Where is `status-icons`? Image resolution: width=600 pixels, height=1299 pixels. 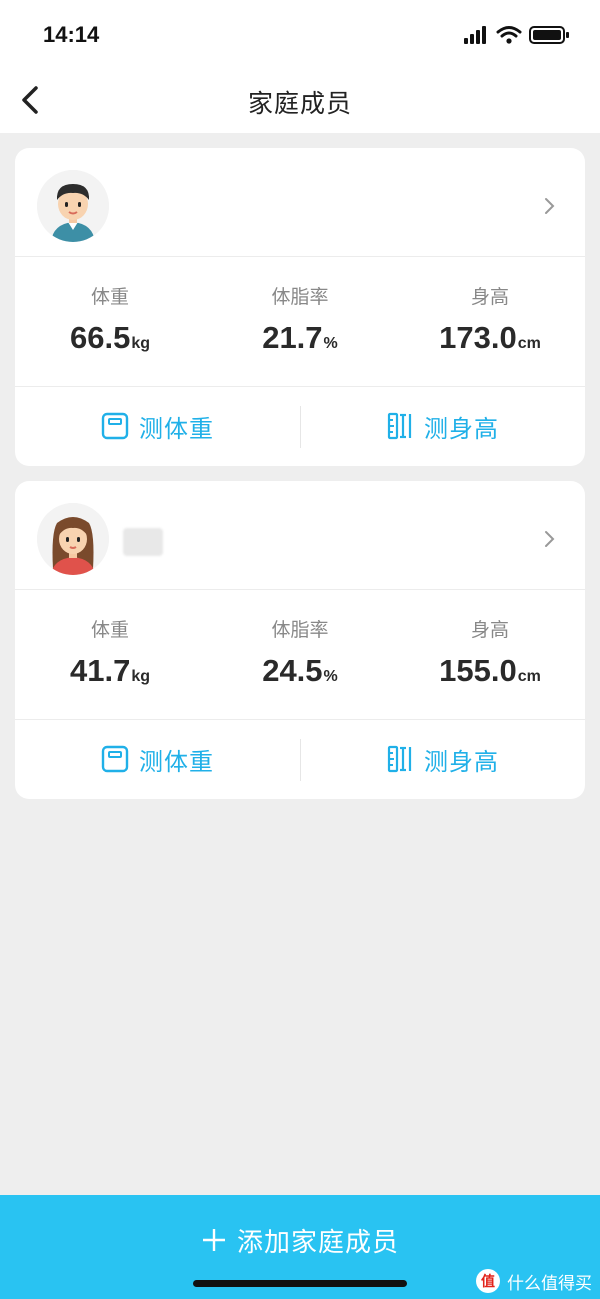 status-icons is located at coordinates (519, 35).